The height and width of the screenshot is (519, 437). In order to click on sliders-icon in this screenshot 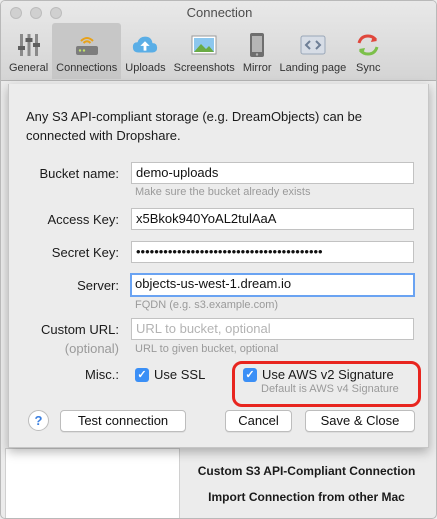, I will do `click(29, 45)`.